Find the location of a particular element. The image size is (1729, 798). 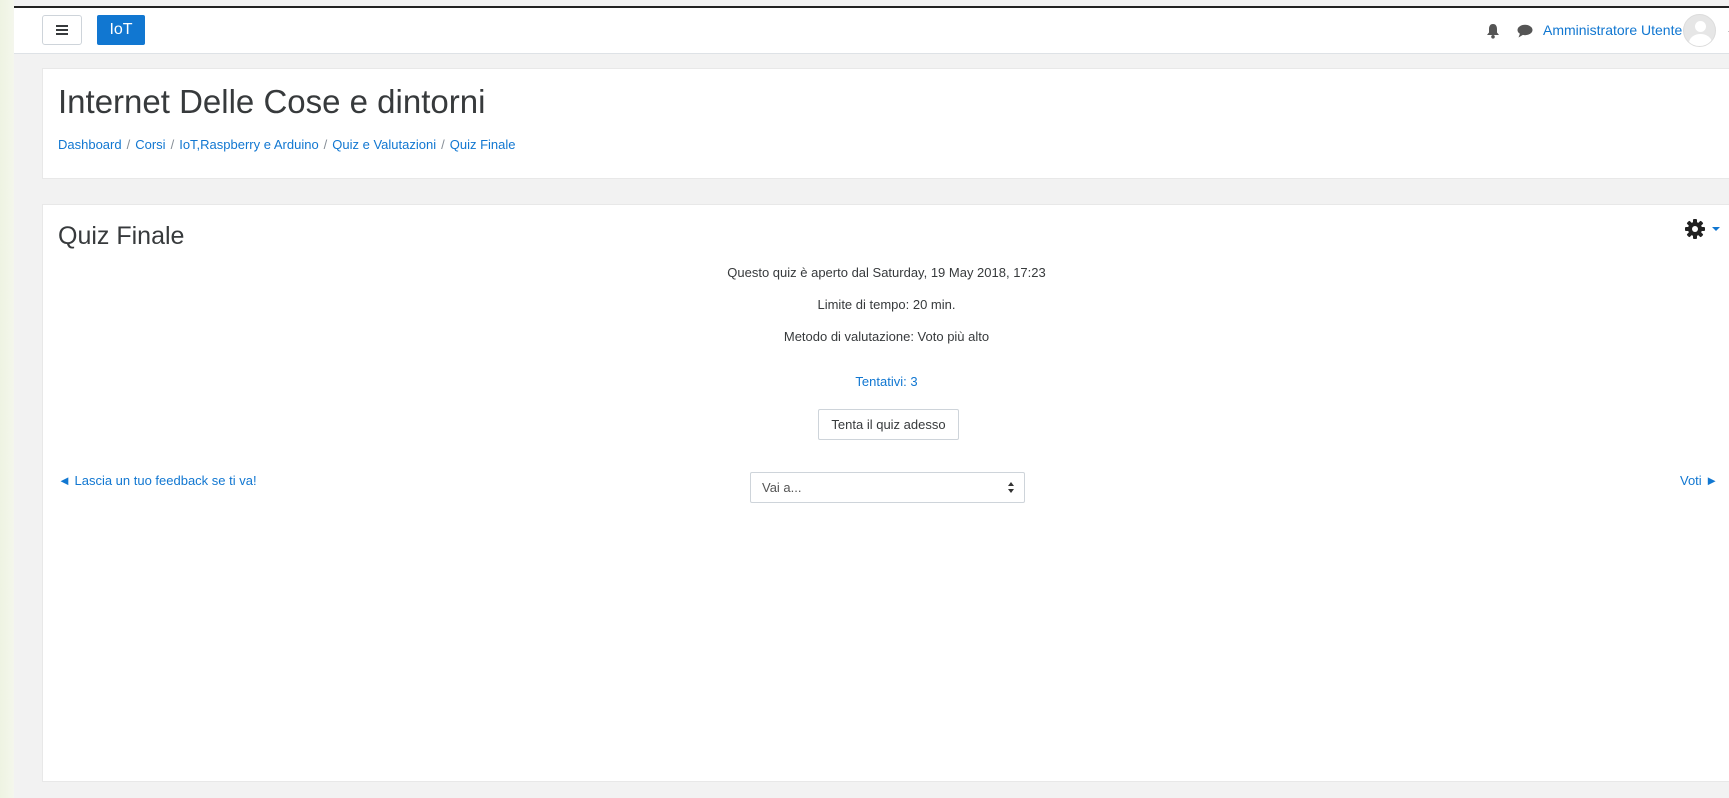

gear-icon is located at coordinates (1695, 229).